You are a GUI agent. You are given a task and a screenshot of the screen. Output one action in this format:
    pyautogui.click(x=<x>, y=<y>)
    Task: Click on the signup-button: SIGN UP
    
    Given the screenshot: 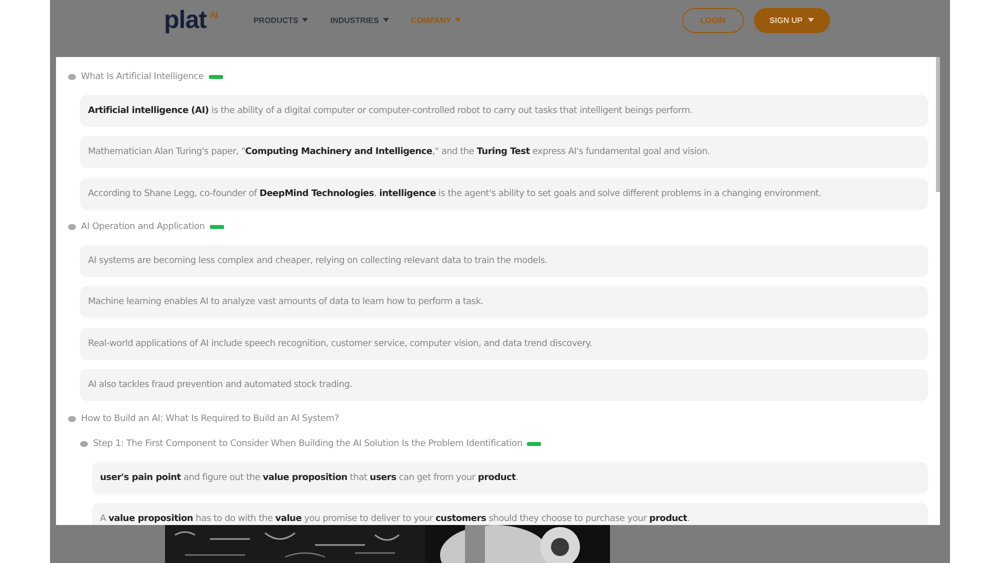 What is the action you would take?
    pyautogui.click(x=792, y=20)
    